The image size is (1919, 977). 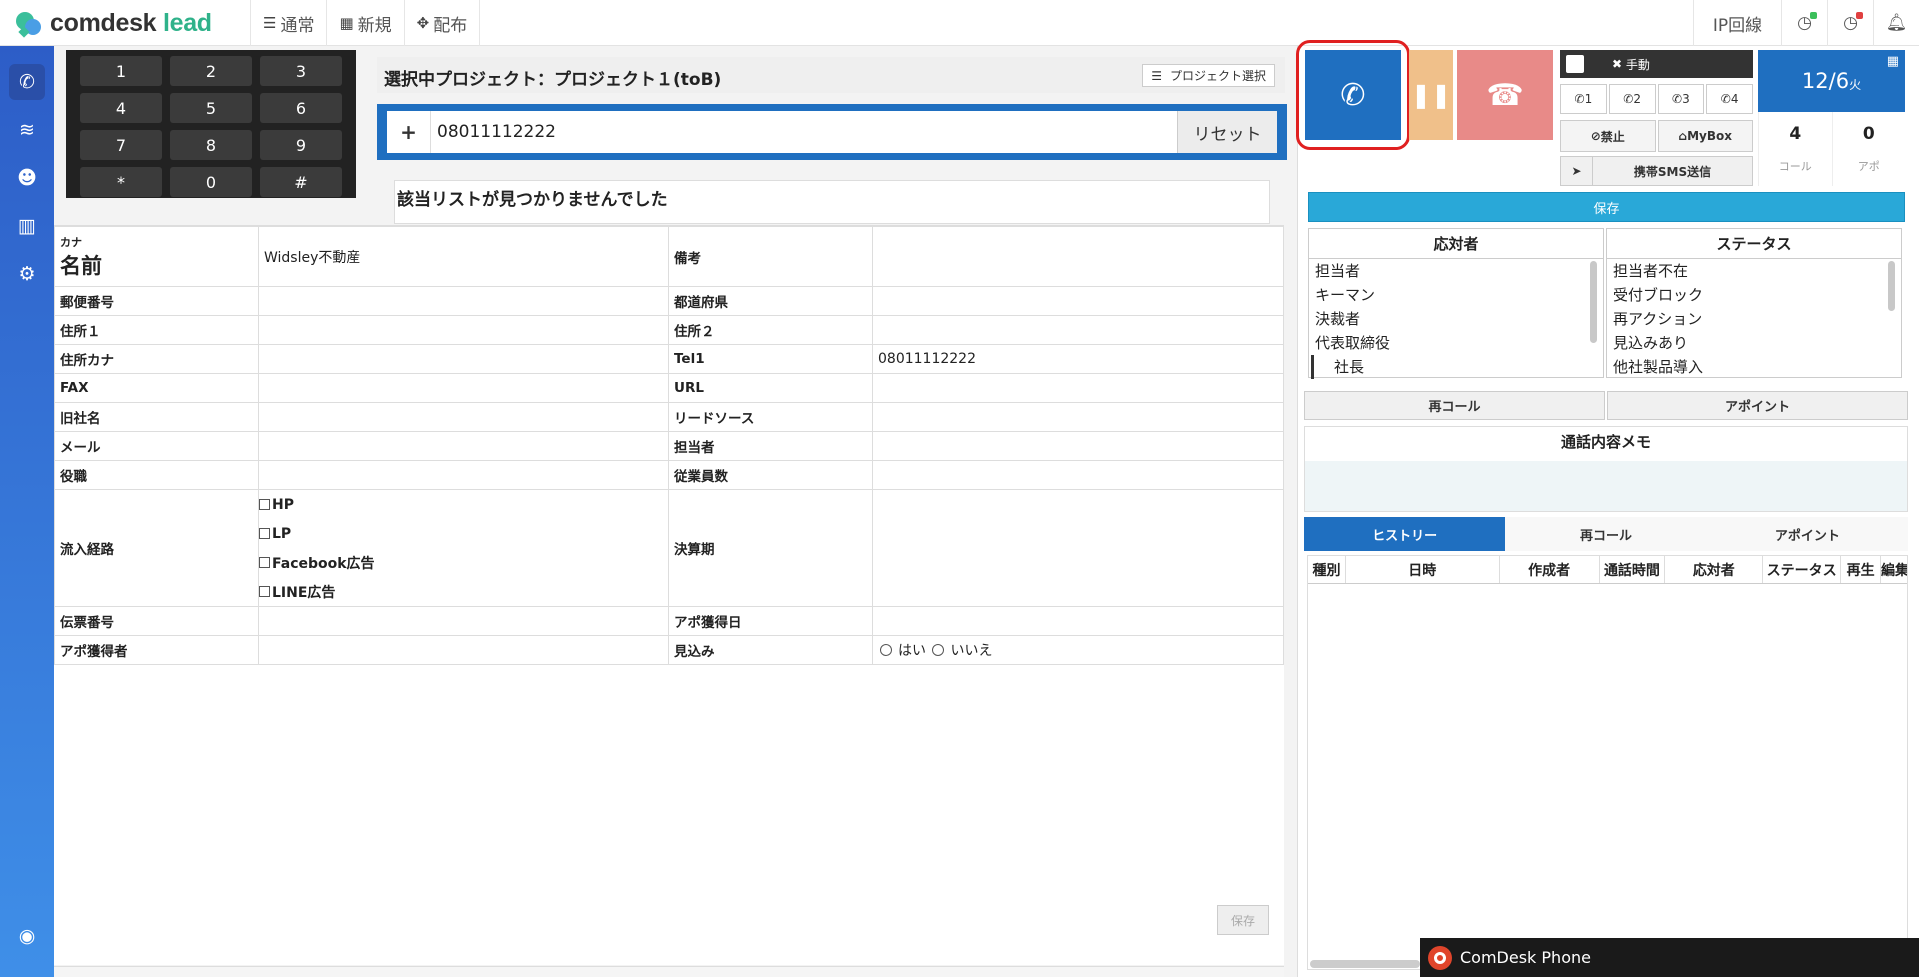 What do you see at coordinates (1802, 569) in the screenshot?
I see `column-header: ステータス` at bounding box center [1802, 569].